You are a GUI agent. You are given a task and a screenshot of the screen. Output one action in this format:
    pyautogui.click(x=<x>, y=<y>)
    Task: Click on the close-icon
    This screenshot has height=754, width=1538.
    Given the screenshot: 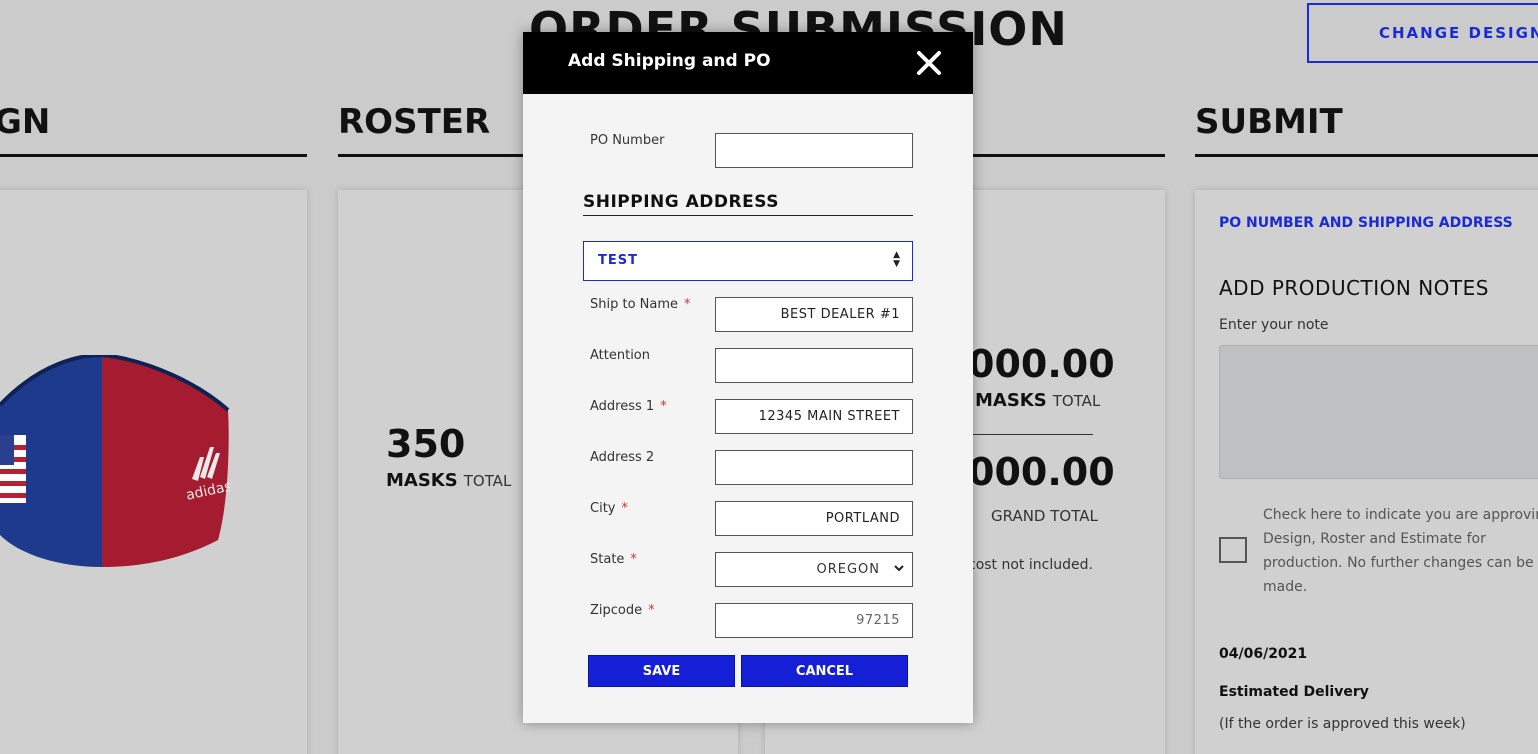 What is the action you would take?
    pyautogui.click(x=929, y=63)
    